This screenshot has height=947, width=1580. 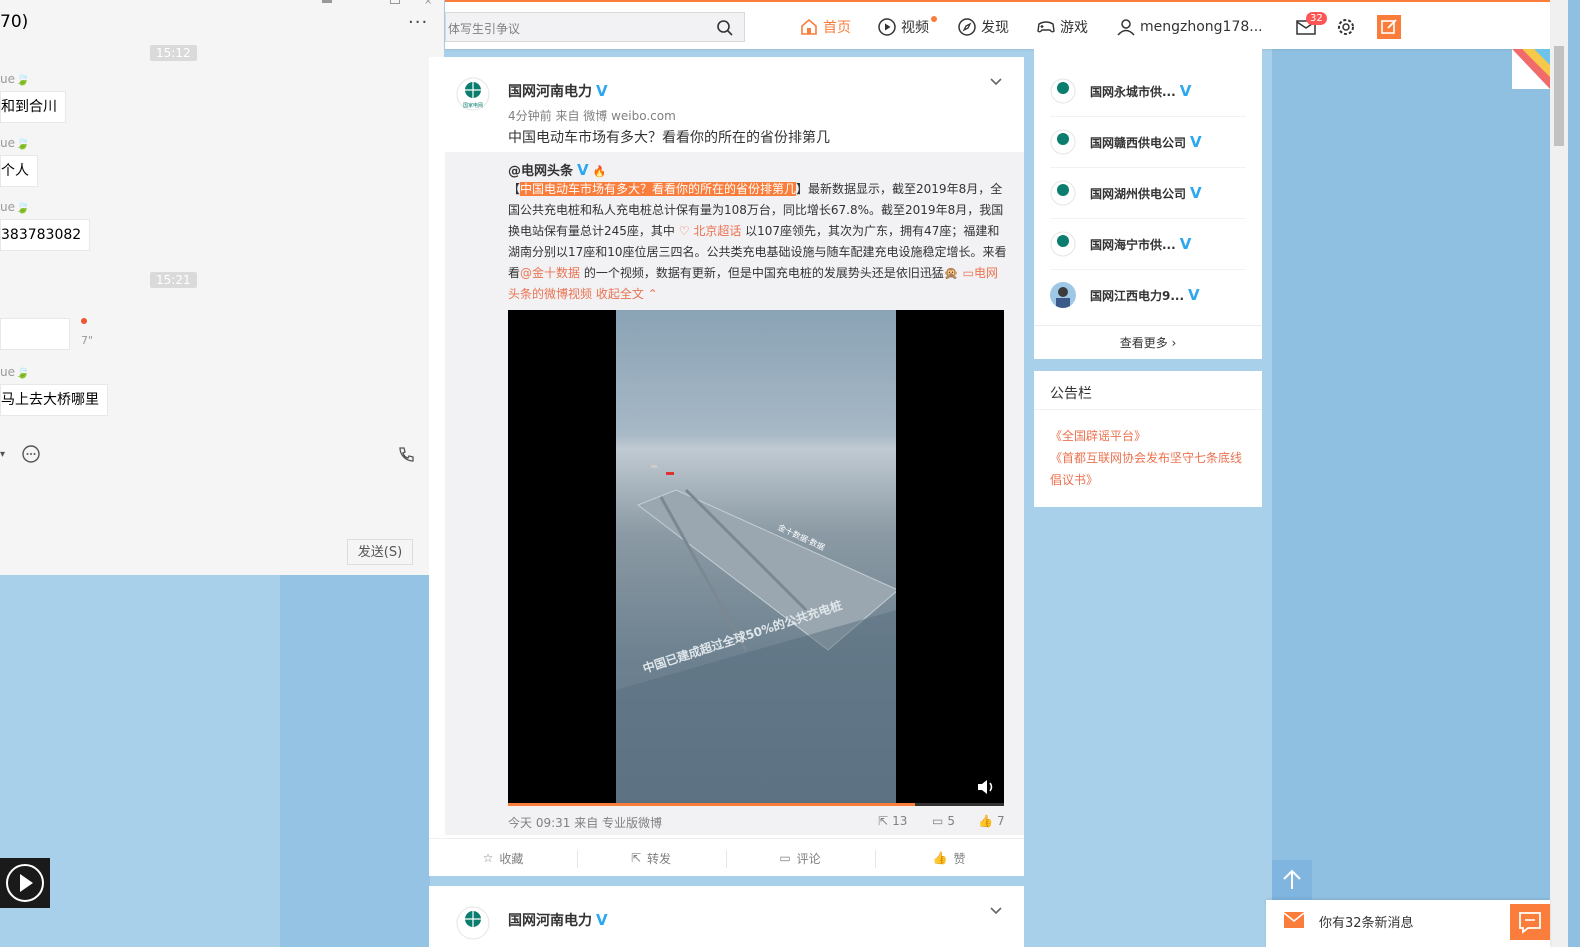 What do you see at coordinates (592, 116) in the screenshot?
I see `post-meta: 4分钟前 来自 微博 weibo.com` at bounding box center [592, 116].